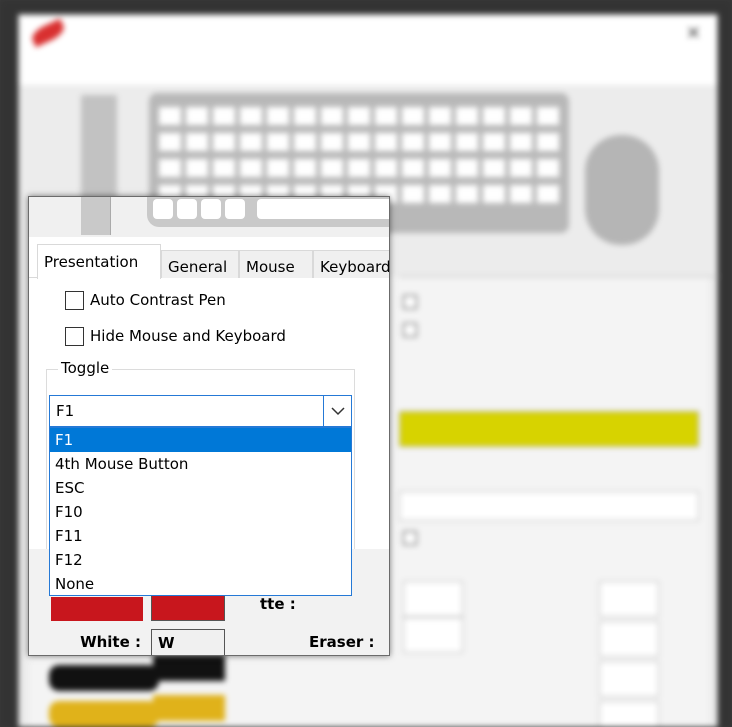 This screenshot has width=732, height=727. Describe the element at coordinates (200, 411) in the screenshot. I see `toggle-select: F1` at that location.